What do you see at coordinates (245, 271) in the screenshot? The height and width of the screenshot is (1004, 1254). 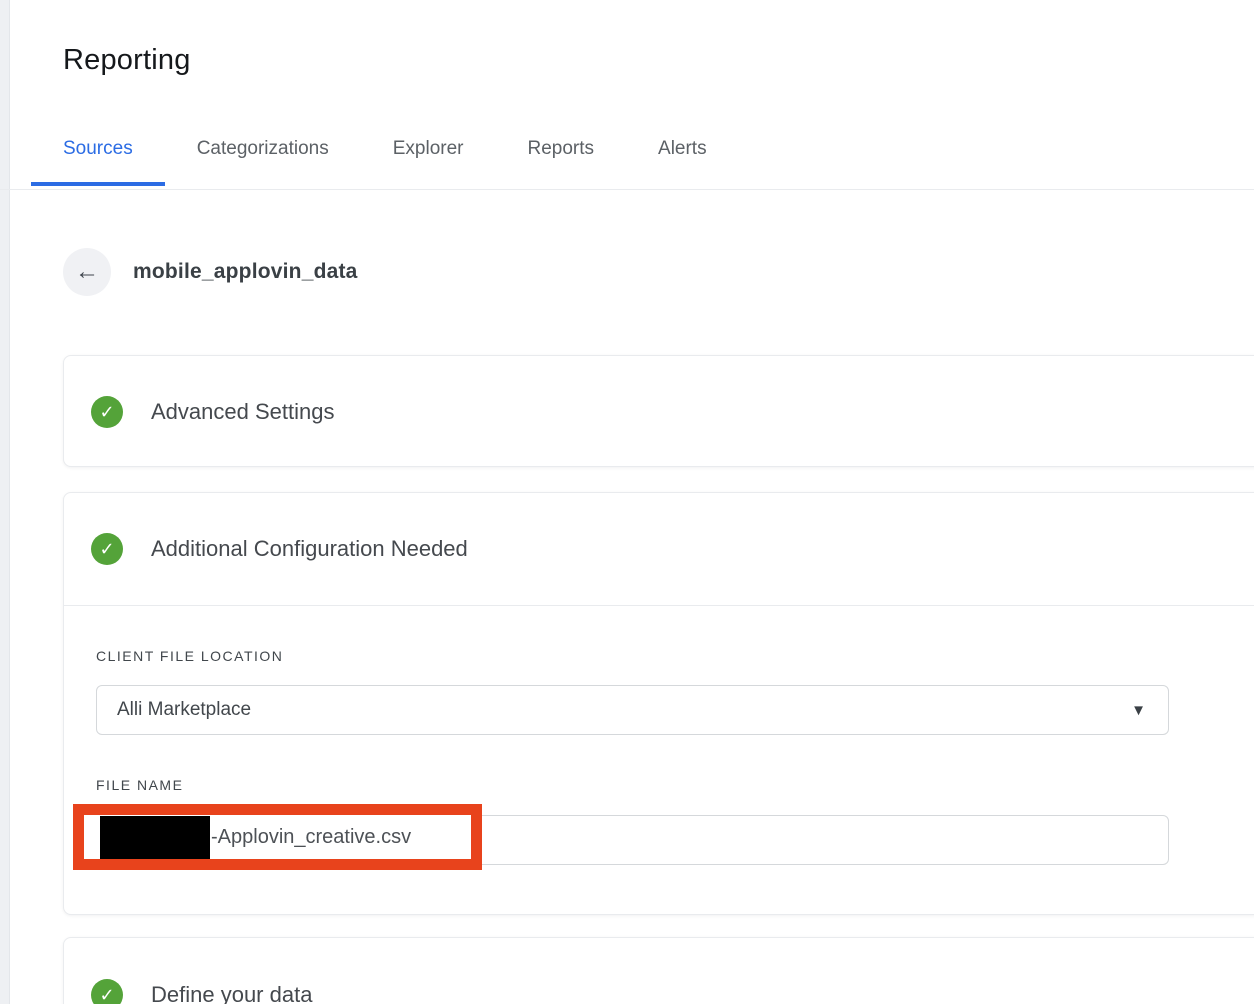 I see `source-name: mobile_applovin_data` at bounding box center [245, 271].